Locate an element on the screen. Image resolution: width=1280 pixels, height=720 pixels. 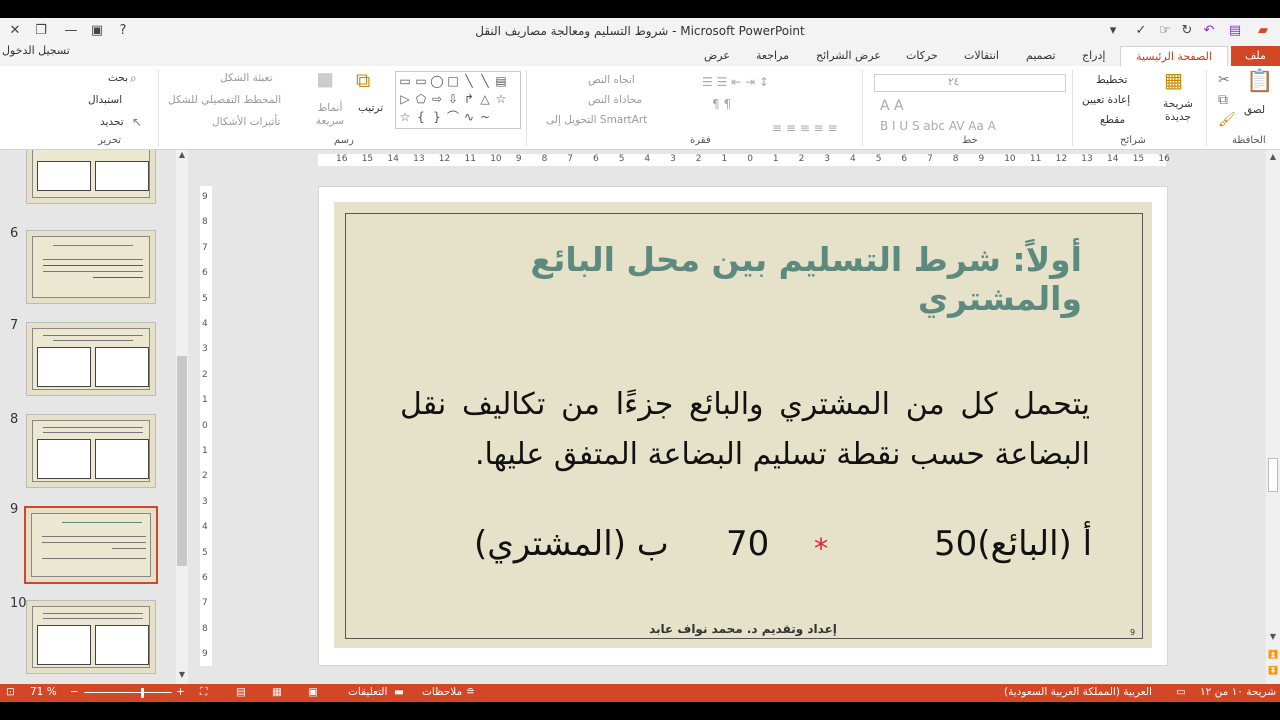
zoom-out-icon: − is located at coordinates (74, 692).